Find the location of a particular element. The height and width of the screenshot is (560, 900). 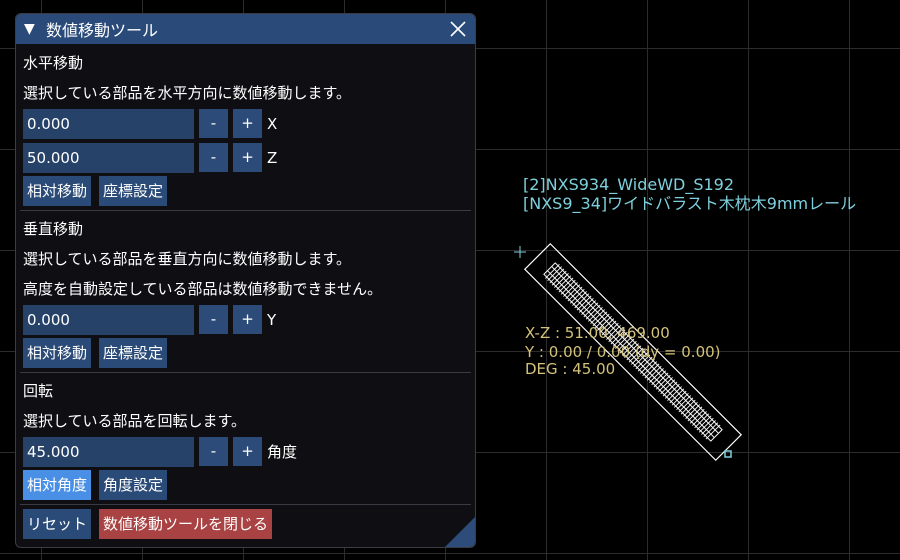

coord-y-readout: Y : 0.00 / 0.00 (dy = 0.00) is located at coordinates (623, 352).